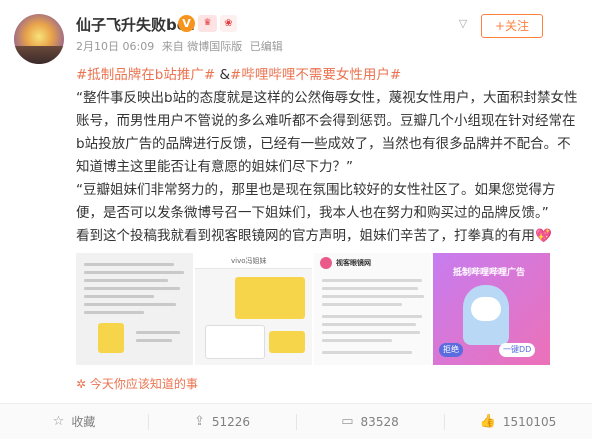  I want to click on post-date: 2月10日 06:09, so click(115, 46).